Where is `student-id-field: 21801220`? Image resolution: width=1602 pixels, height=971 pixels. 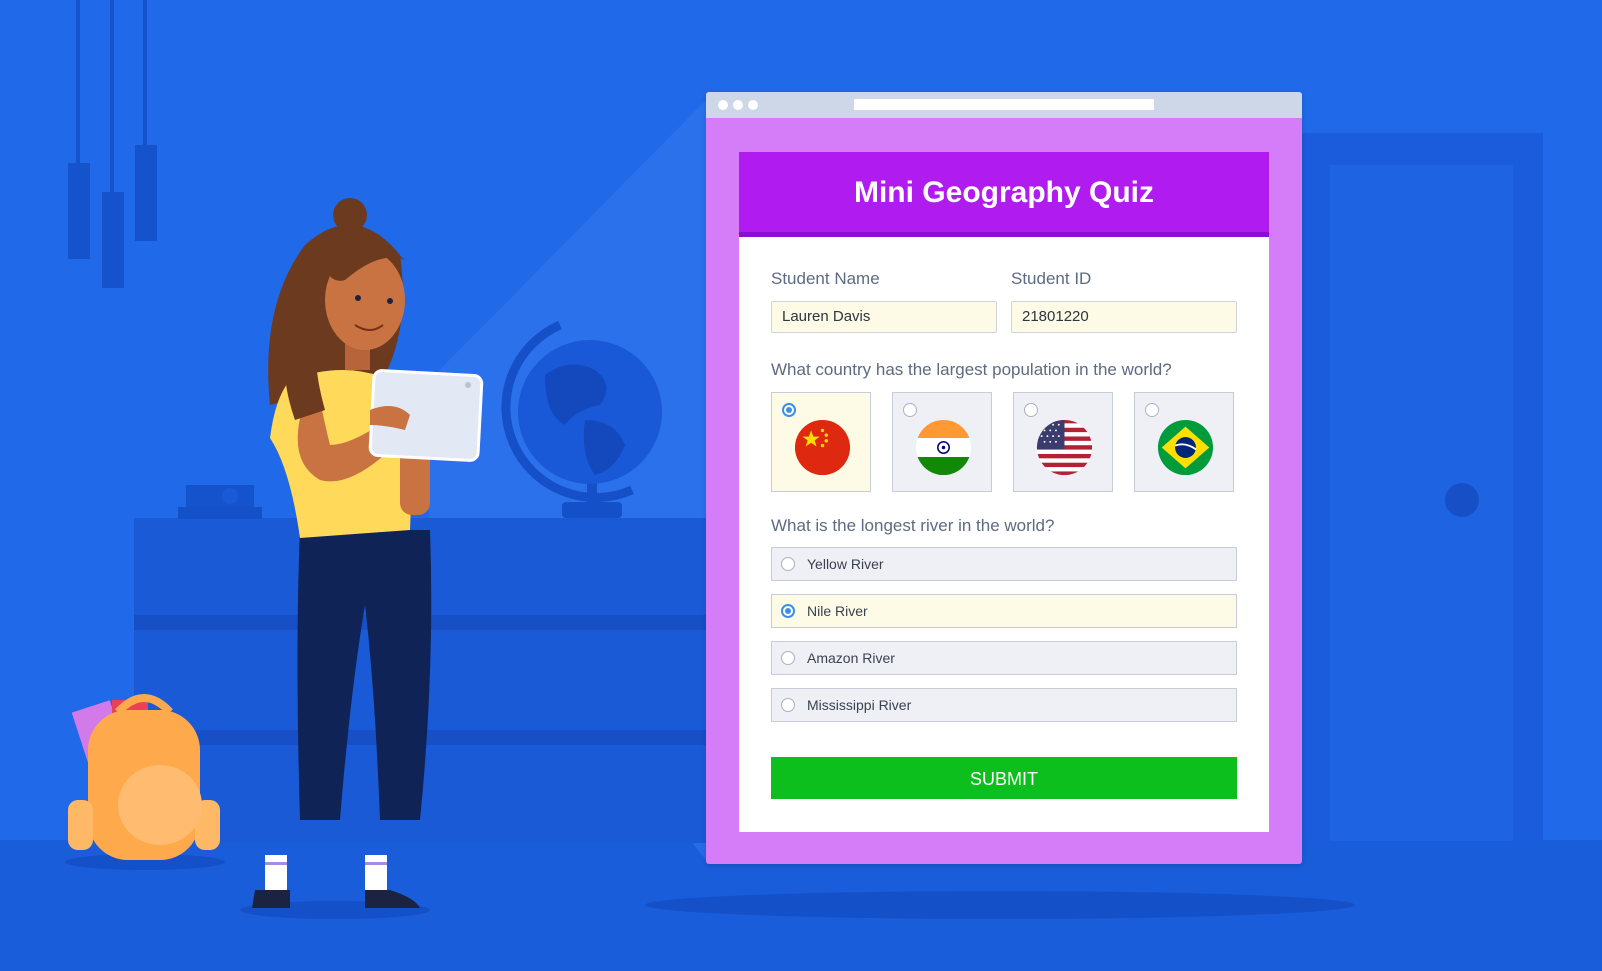 student-id-field: 21801220 is located at coordinates (1124, 317).